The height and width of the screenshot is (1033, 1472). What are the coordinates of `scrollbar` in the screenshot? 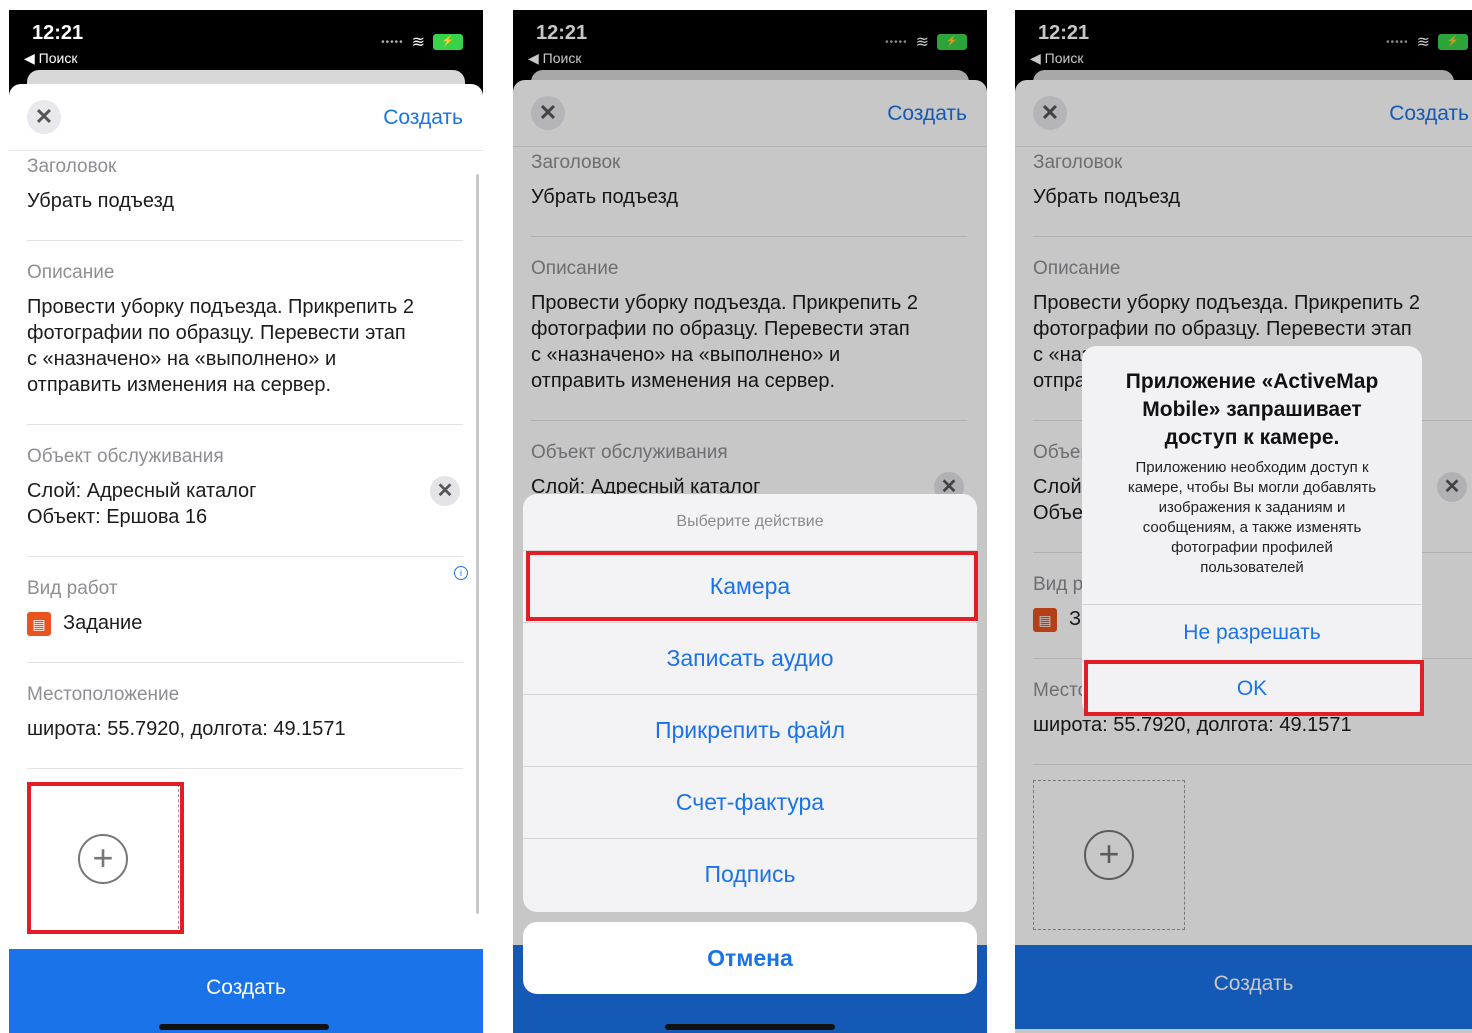 It's located at (477, 544).